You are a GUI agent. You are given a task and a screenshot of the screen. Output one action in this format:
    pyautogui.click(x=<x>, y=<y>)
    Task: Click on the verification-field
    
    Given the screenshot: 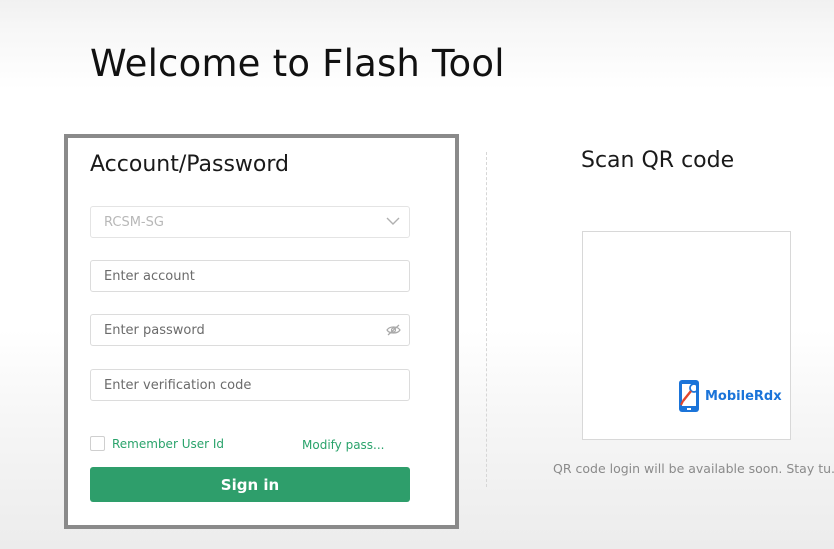 What is the action you would take?
    pyautogui.click(x=250, y=385)
    